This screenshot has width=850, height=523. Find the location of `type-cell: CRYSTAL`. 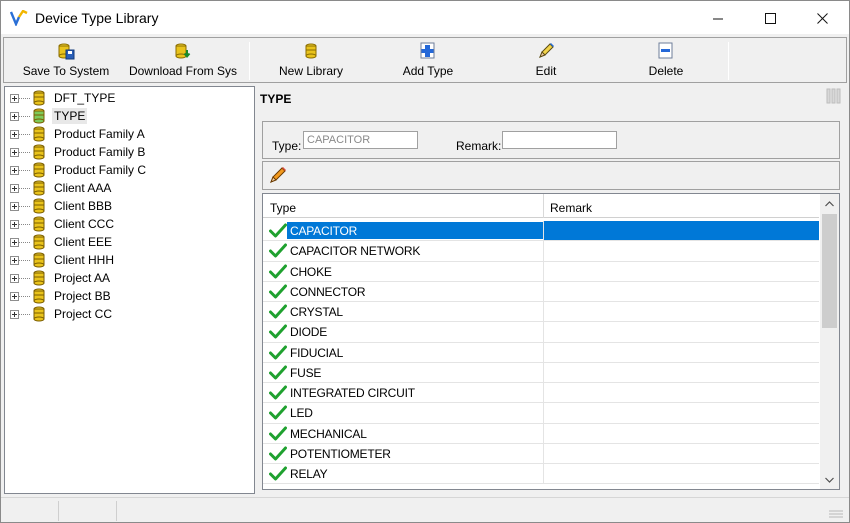

type-cell: CRYSTAL is located at coordinates (415, 311).